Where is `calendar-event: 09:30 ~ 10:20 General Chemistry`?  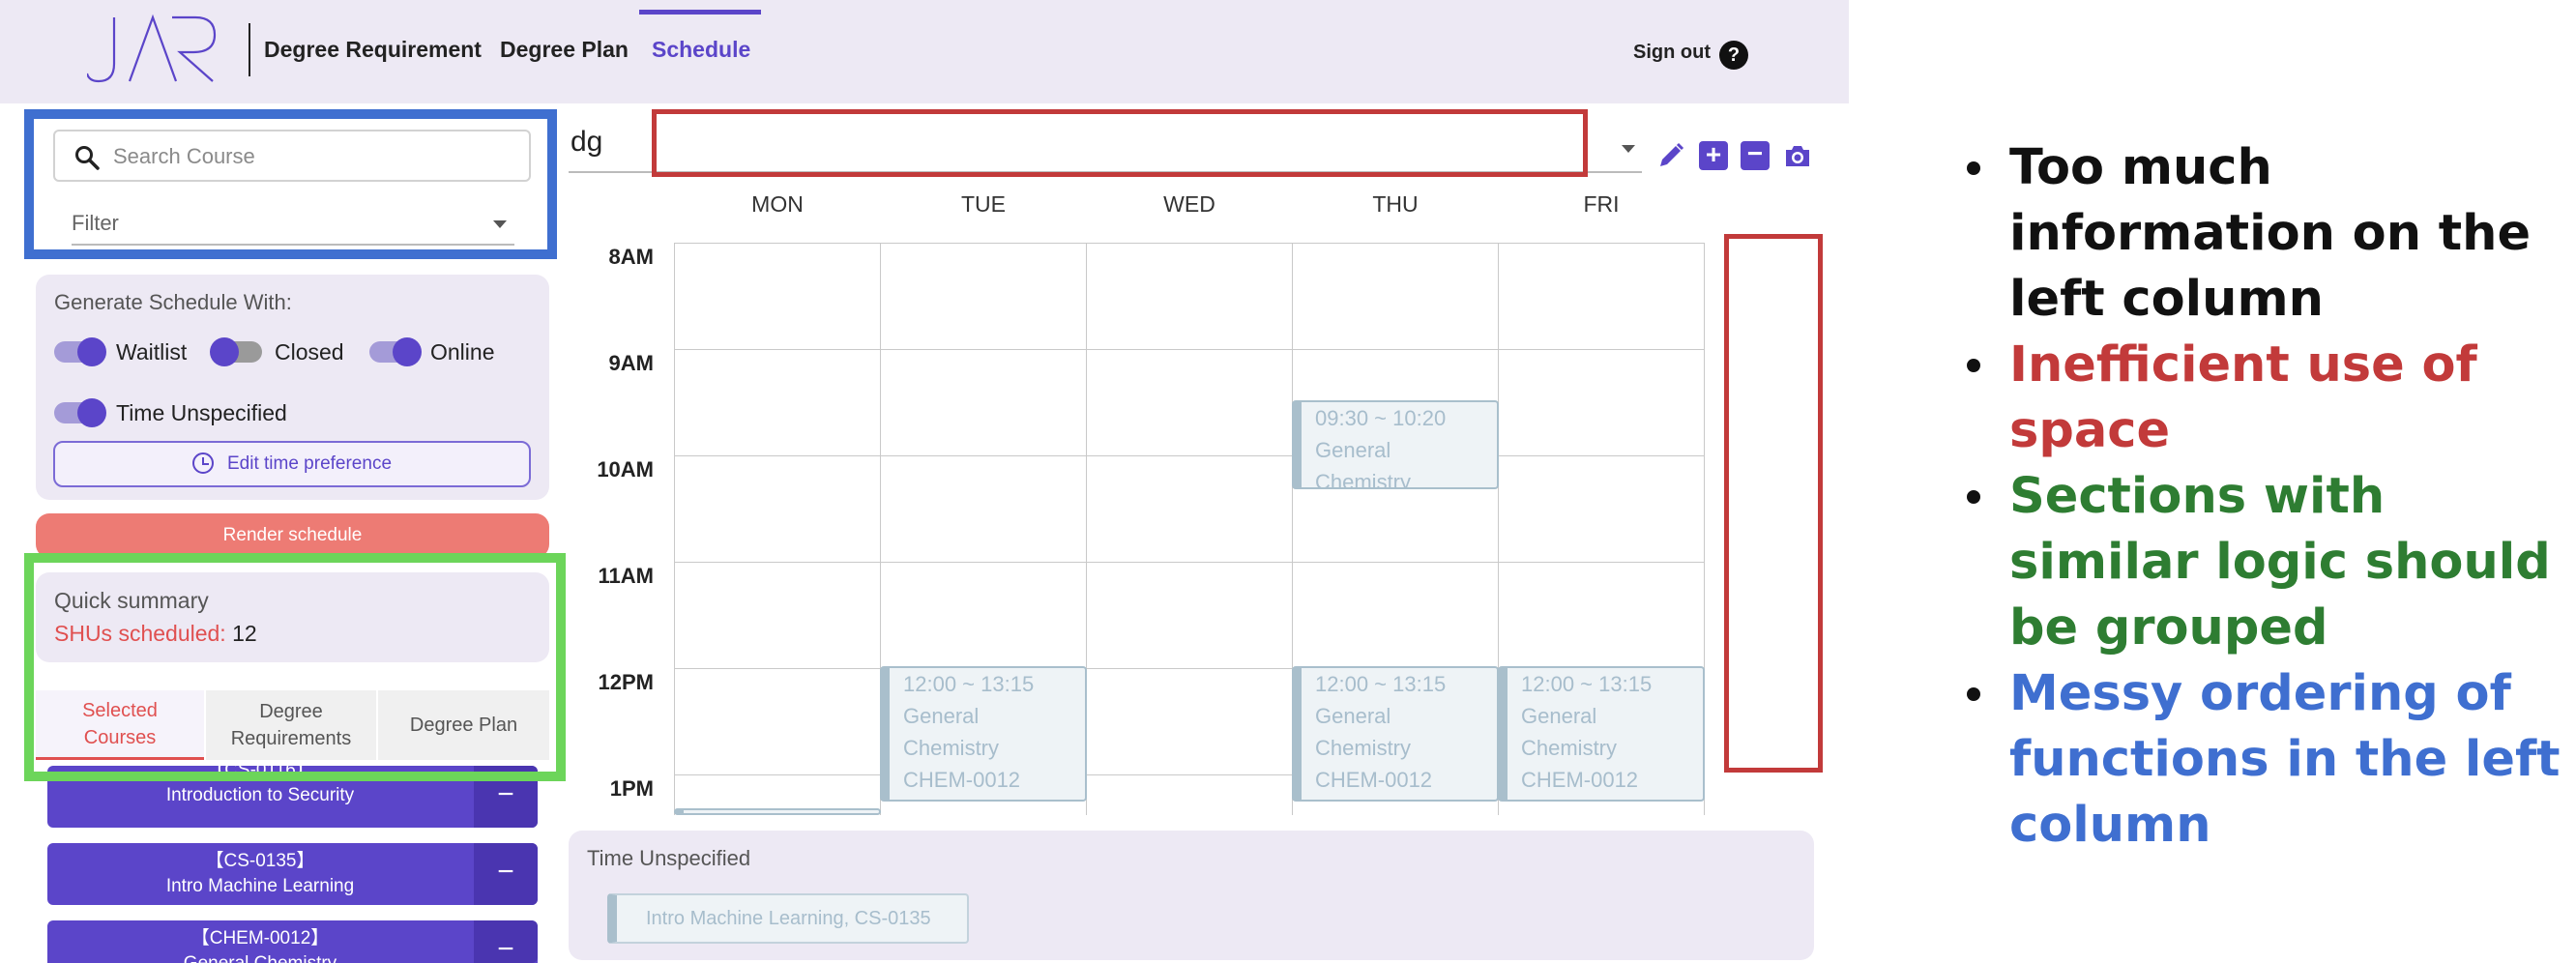
calendar-event: 09:30 ~ 10:20 General Chemistry is located at coordinates (1395, 444).